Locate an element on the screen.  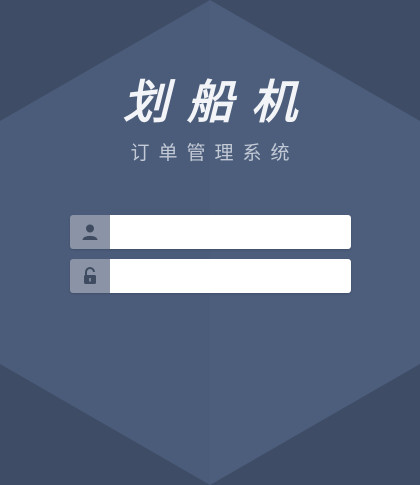
unlock-icon is located at coordinates (90, 276).